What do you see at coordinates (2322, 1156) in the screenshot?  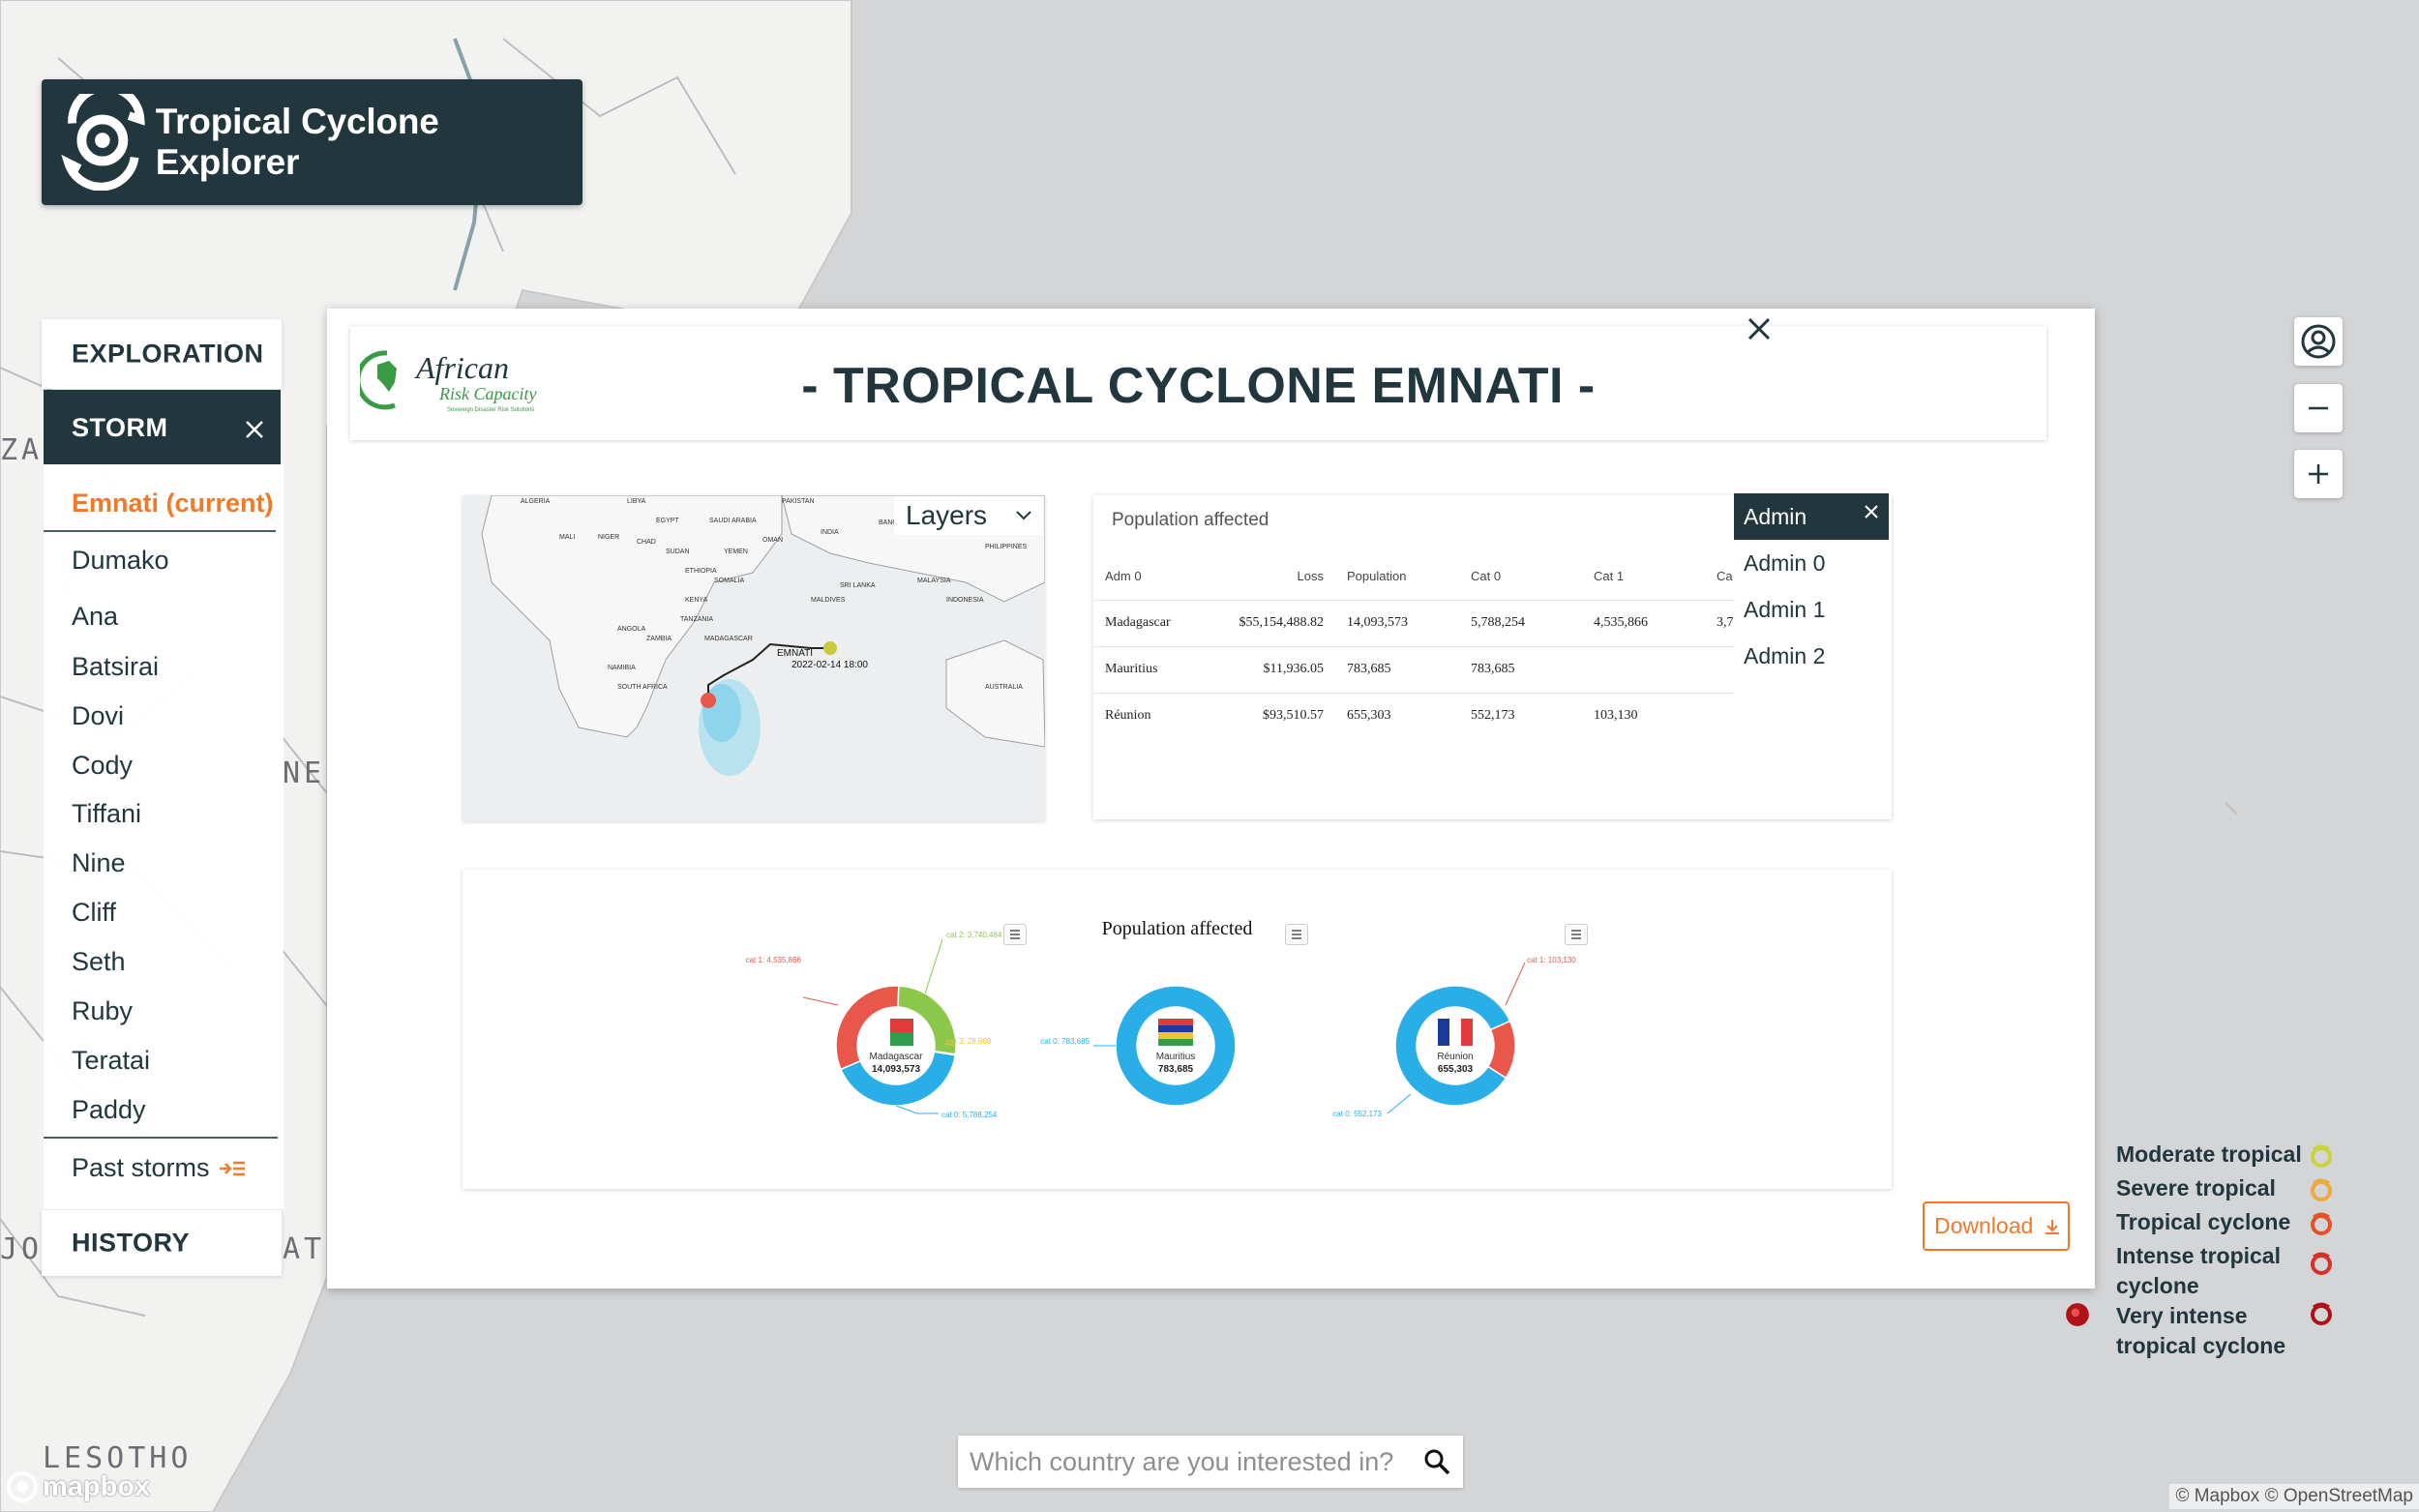 I see `cyclone-moderate-icon` at bounding box center [2322, 1156].